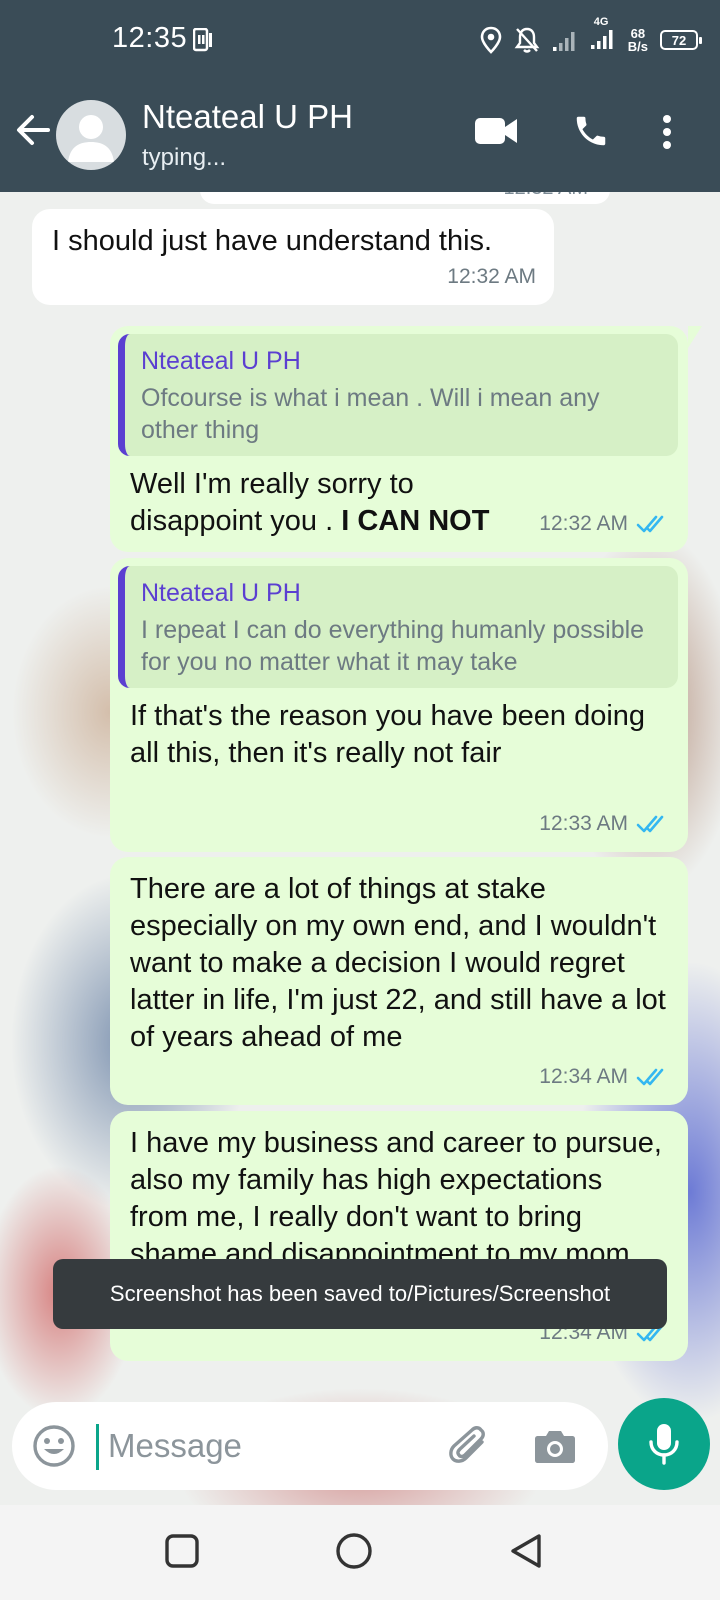 The height and width of the screenshot is (1600, 720). I want to click on contact-name: Nteateal U PH, so click(247, 117).